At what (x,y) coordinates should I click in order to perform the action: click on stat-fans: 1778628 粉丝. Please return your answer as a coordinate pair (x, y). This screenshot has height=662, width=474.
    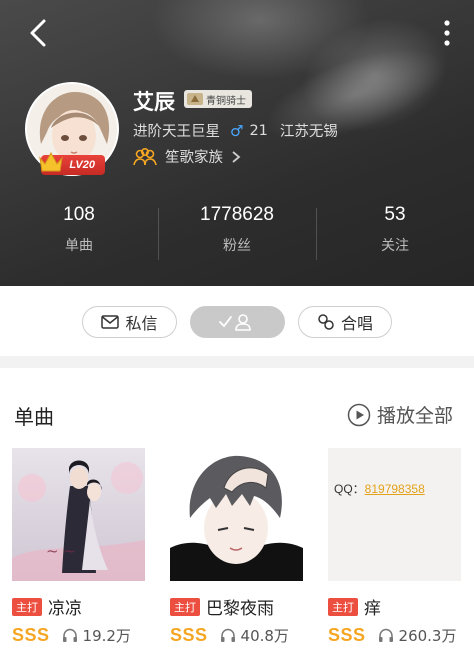
    Looking at the image, I should click on (237, 234).